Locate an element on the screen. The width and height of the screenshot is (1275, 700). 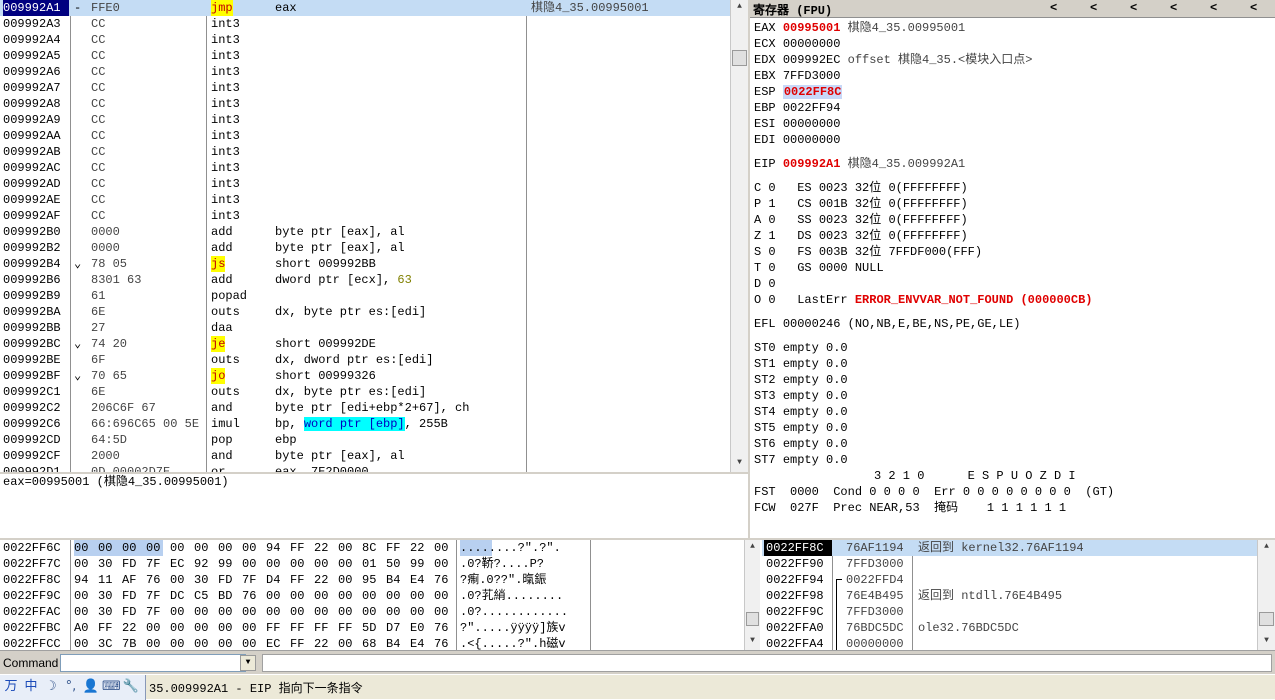
register-value: 009992A1 is located at coordinates (812, 164).